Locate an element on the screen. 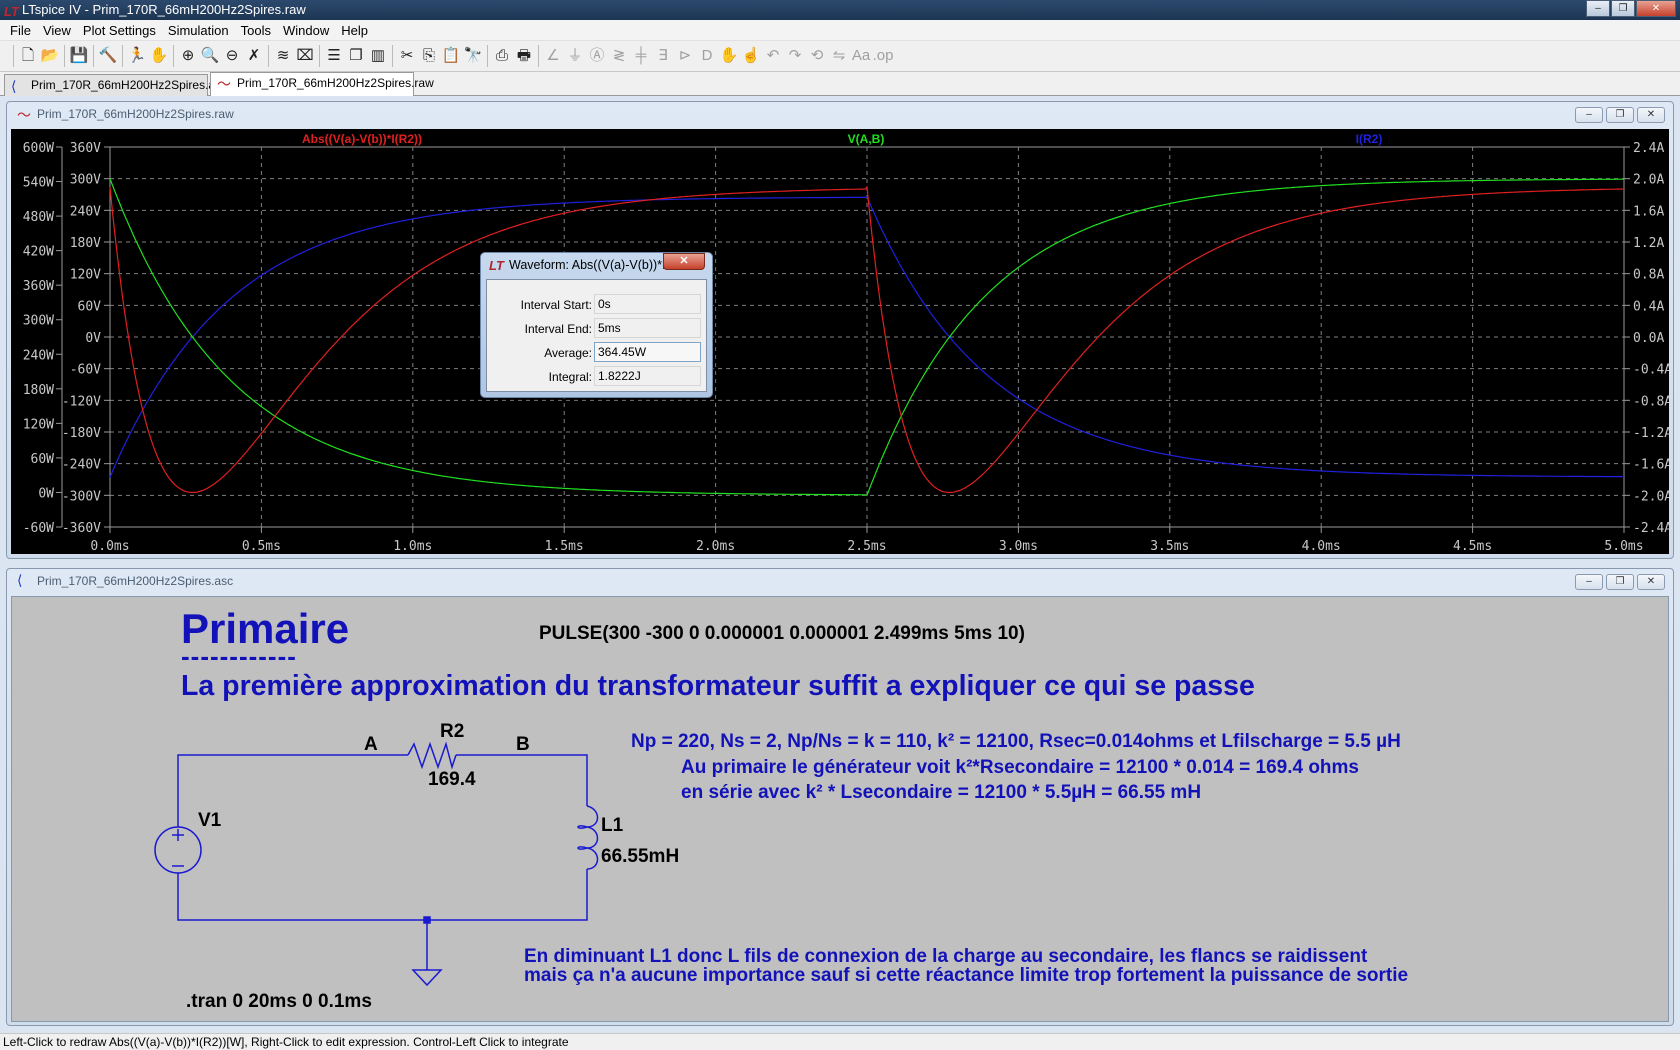  menu-window: Window is located at coordinates (306, 30).